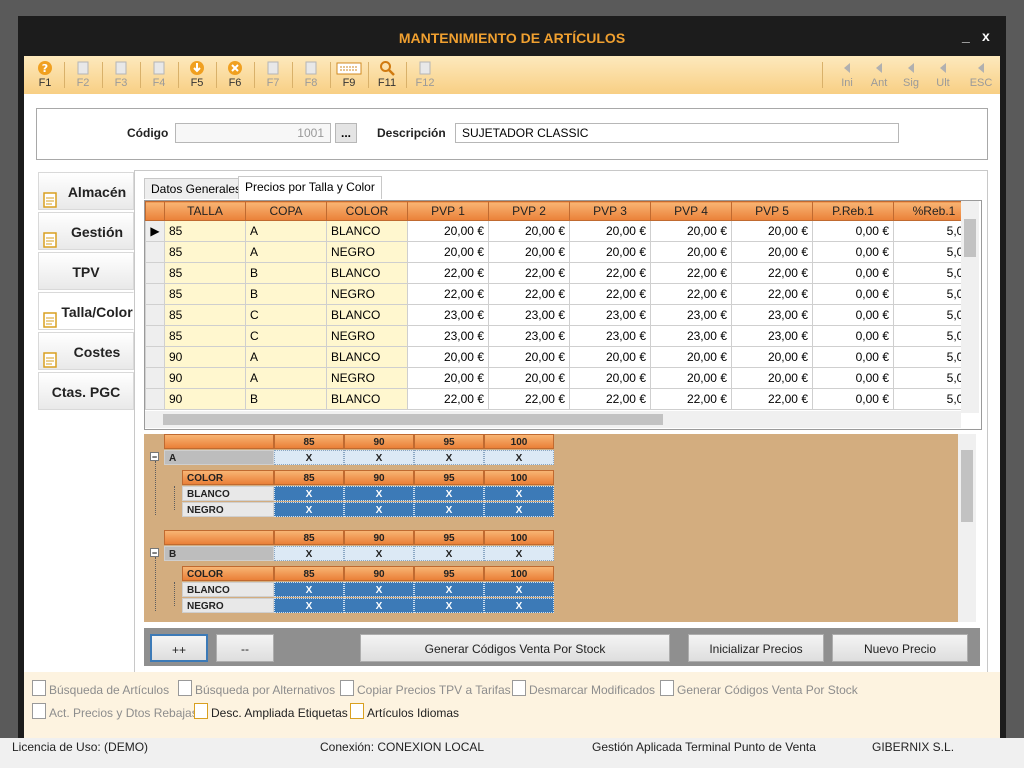 The width and height of the screenshot is (1024, 768). What do you see at coordinates (86, 311) in the screenshot?
I see `sidebar-item-talla-color: Talla/Color` at bounding box center [86, 311].